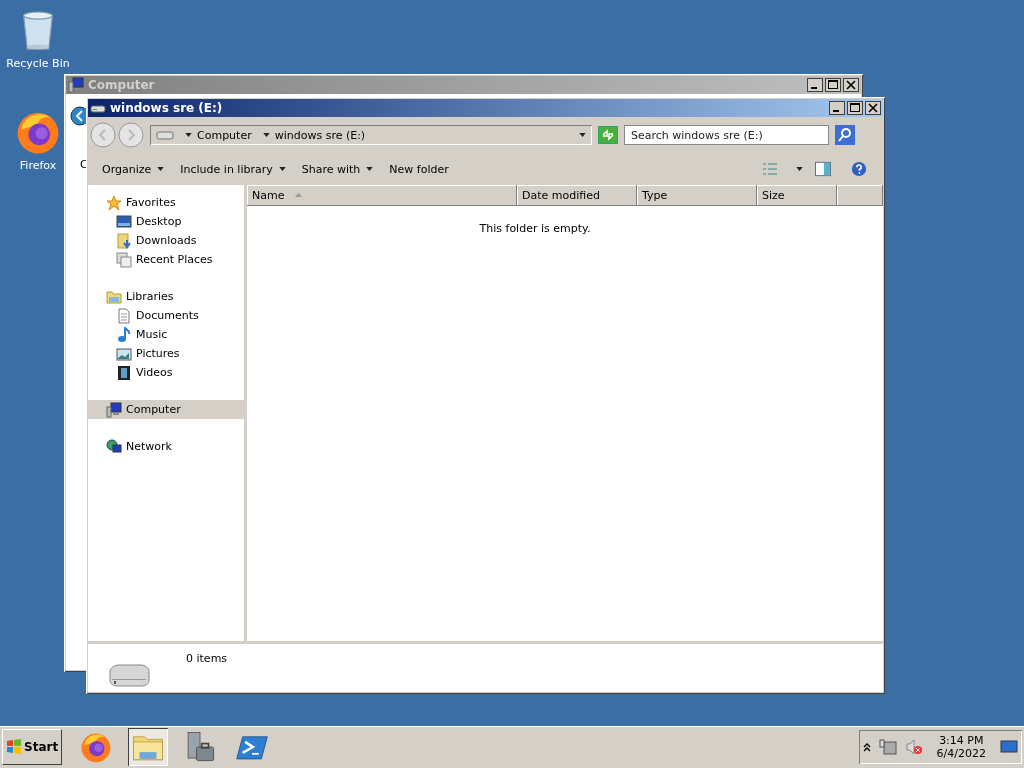 The width and height of the screenshot is (1024, 768). What do you see at coordinates (371, 135) in the screenshot?
I see `address-bar: Computer windows sre (E:)` at bounding box center [371, 135].